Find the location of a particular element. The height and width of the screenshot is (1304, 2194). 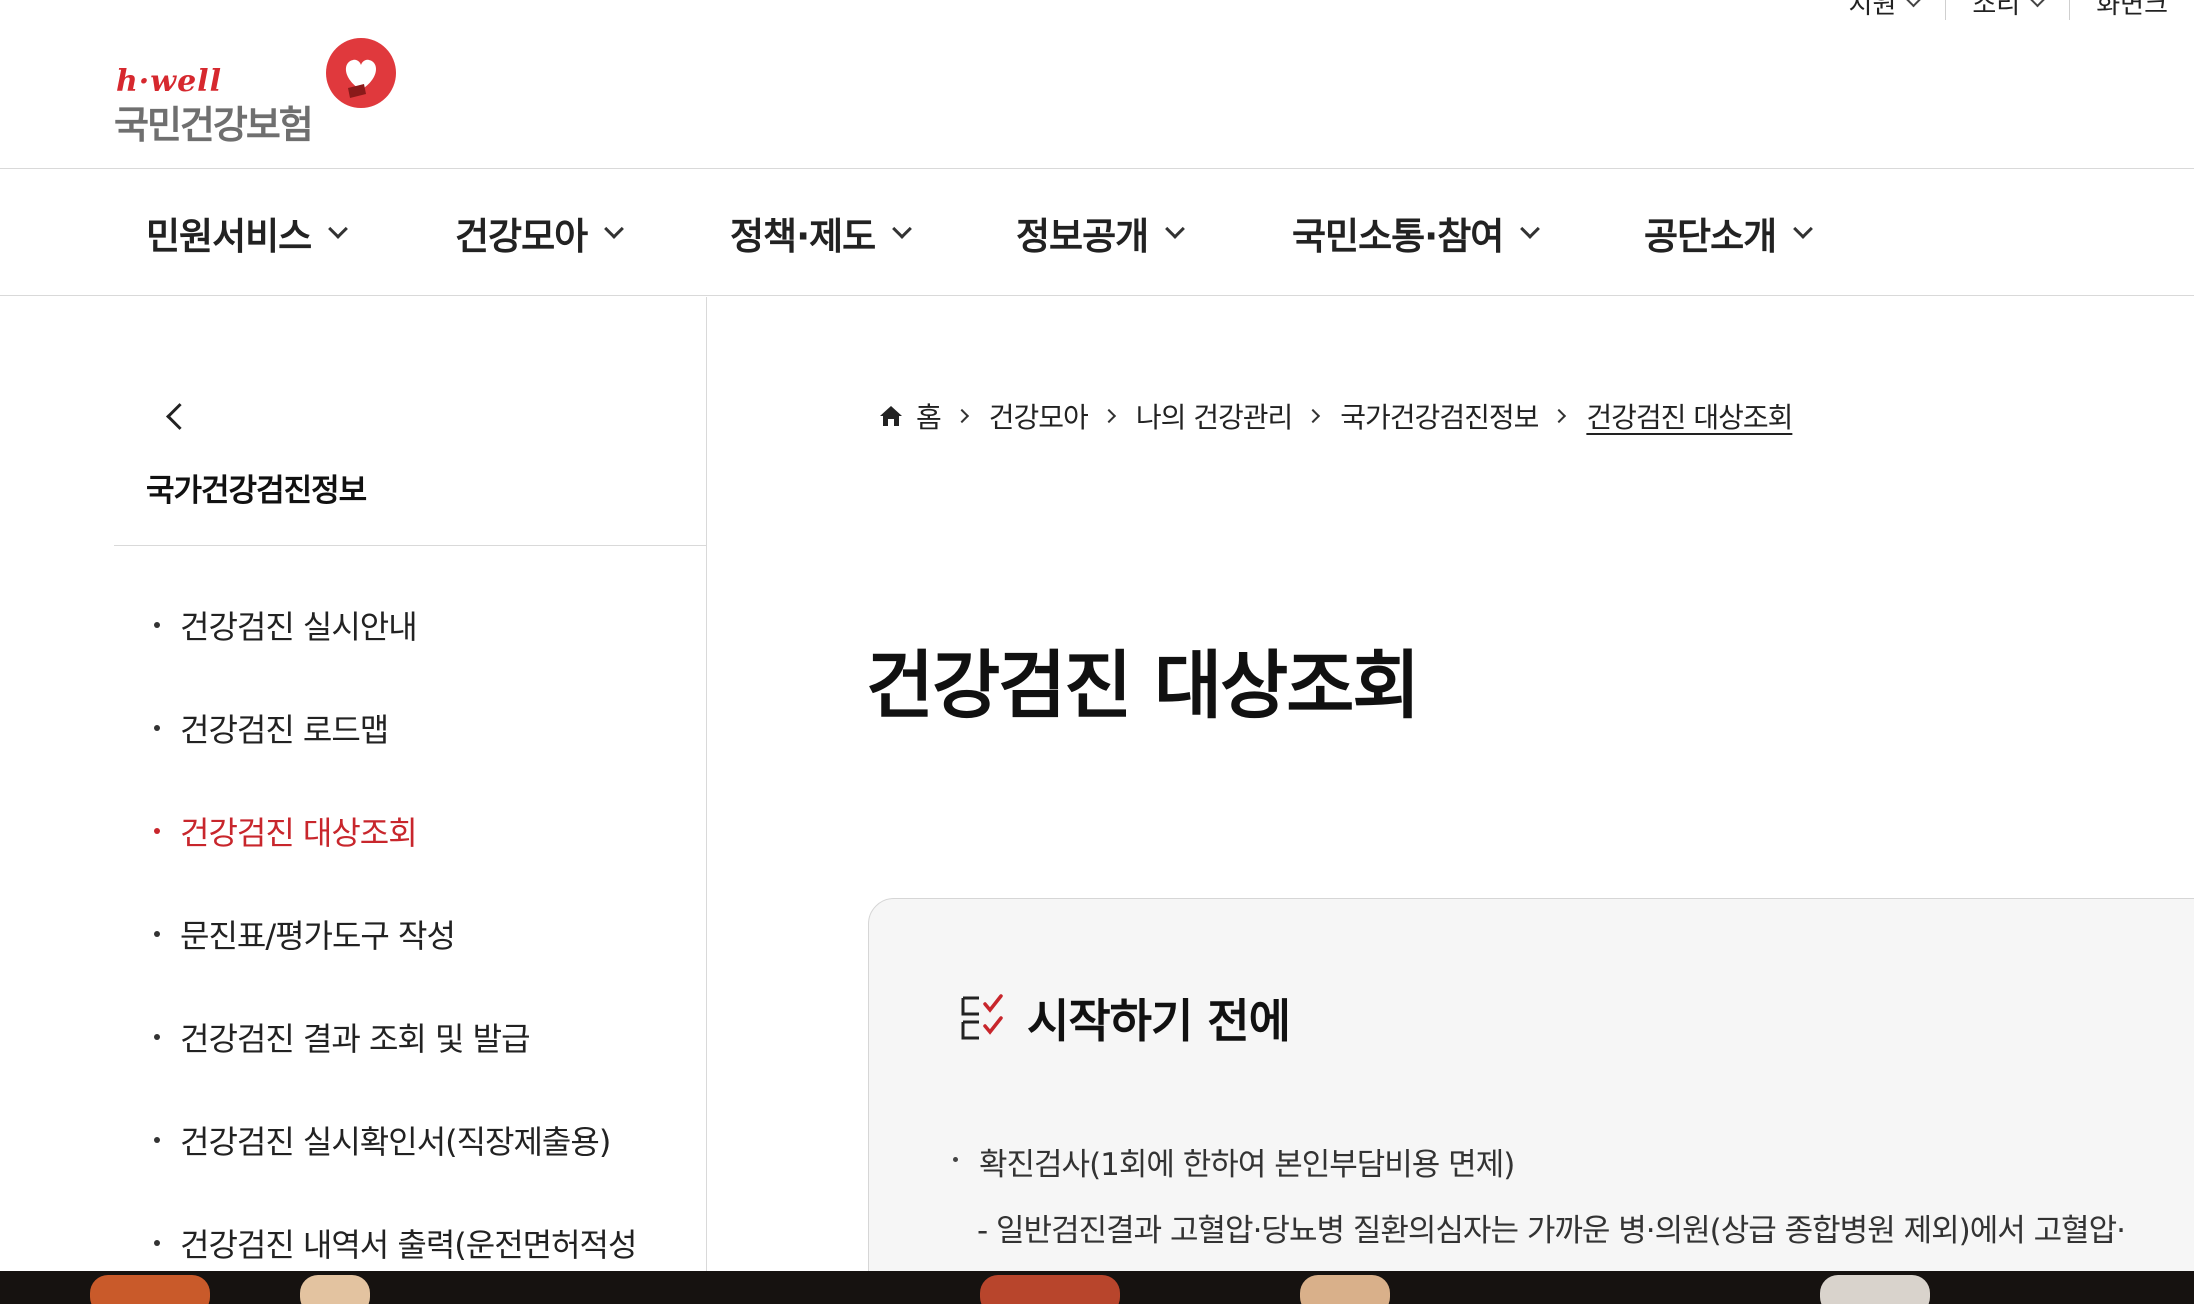

back-chevron-icon is located at coordinates (175, 416).